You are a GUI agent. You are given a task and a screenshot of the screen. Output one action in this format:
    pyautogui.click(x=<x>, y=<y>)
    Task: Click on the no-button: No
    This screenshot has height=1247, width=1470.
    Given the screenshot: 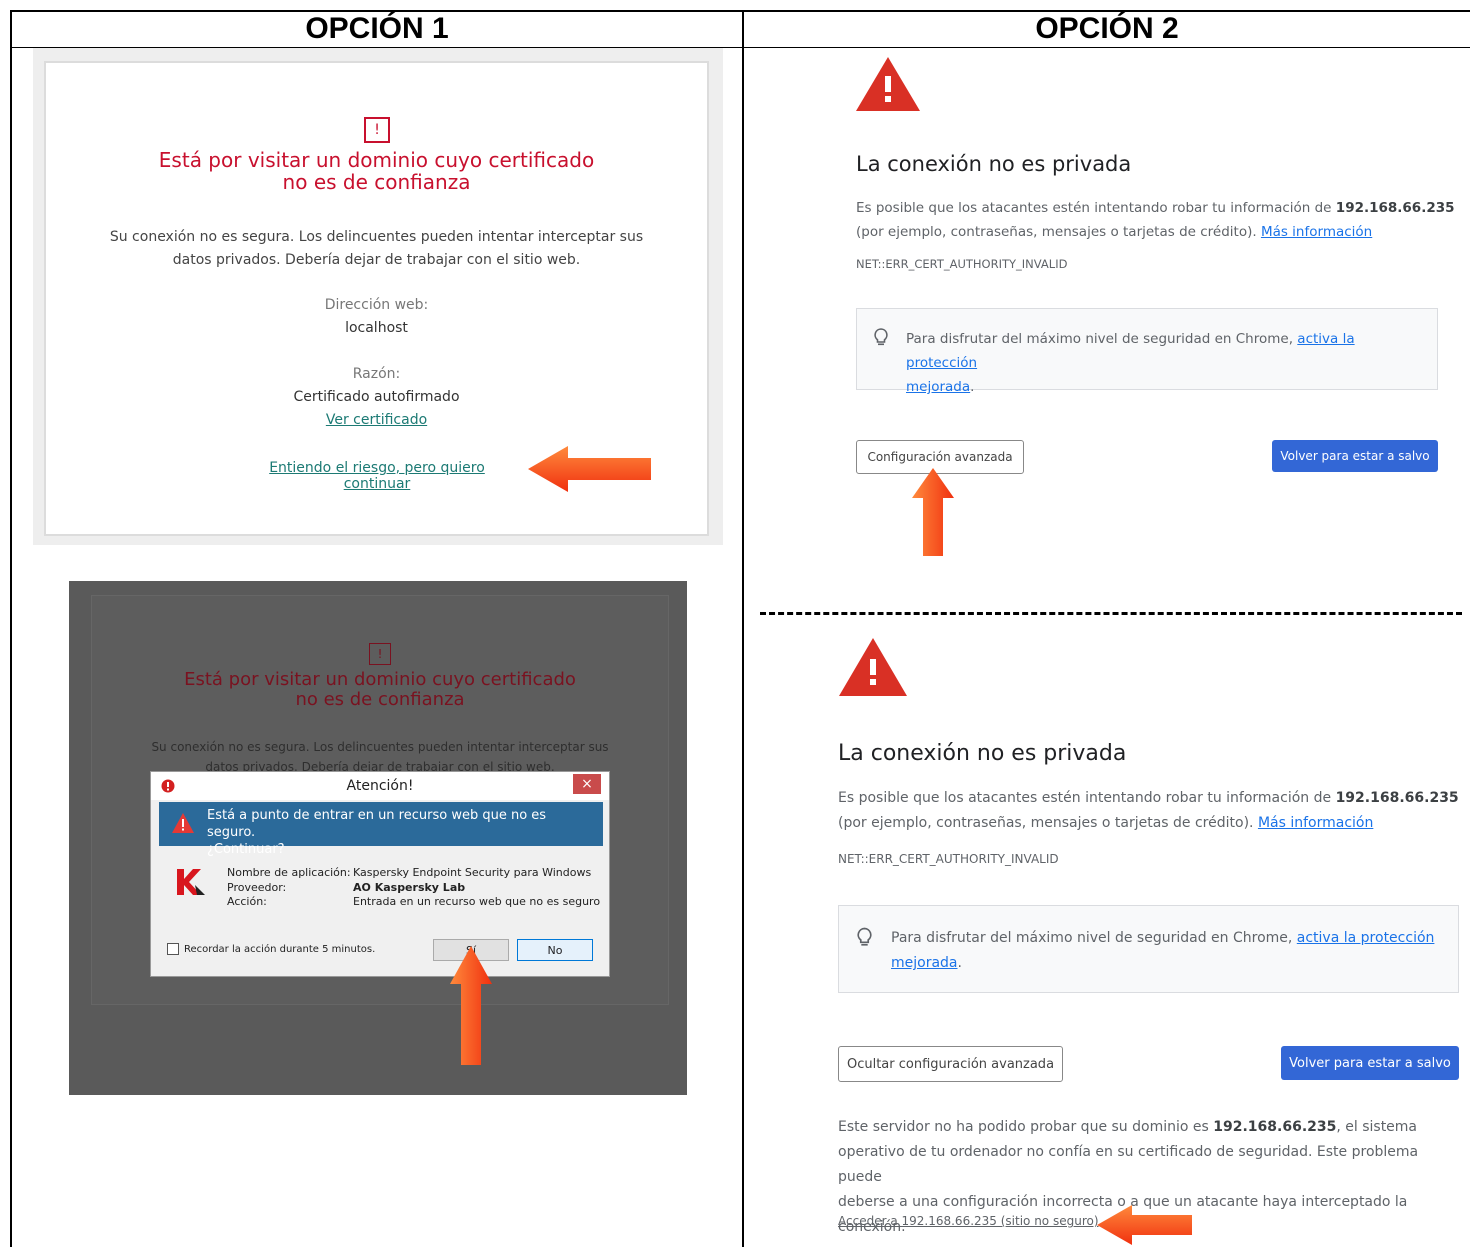 What is the action you would take?
    pyautogui.click(x=555, y=950)
    